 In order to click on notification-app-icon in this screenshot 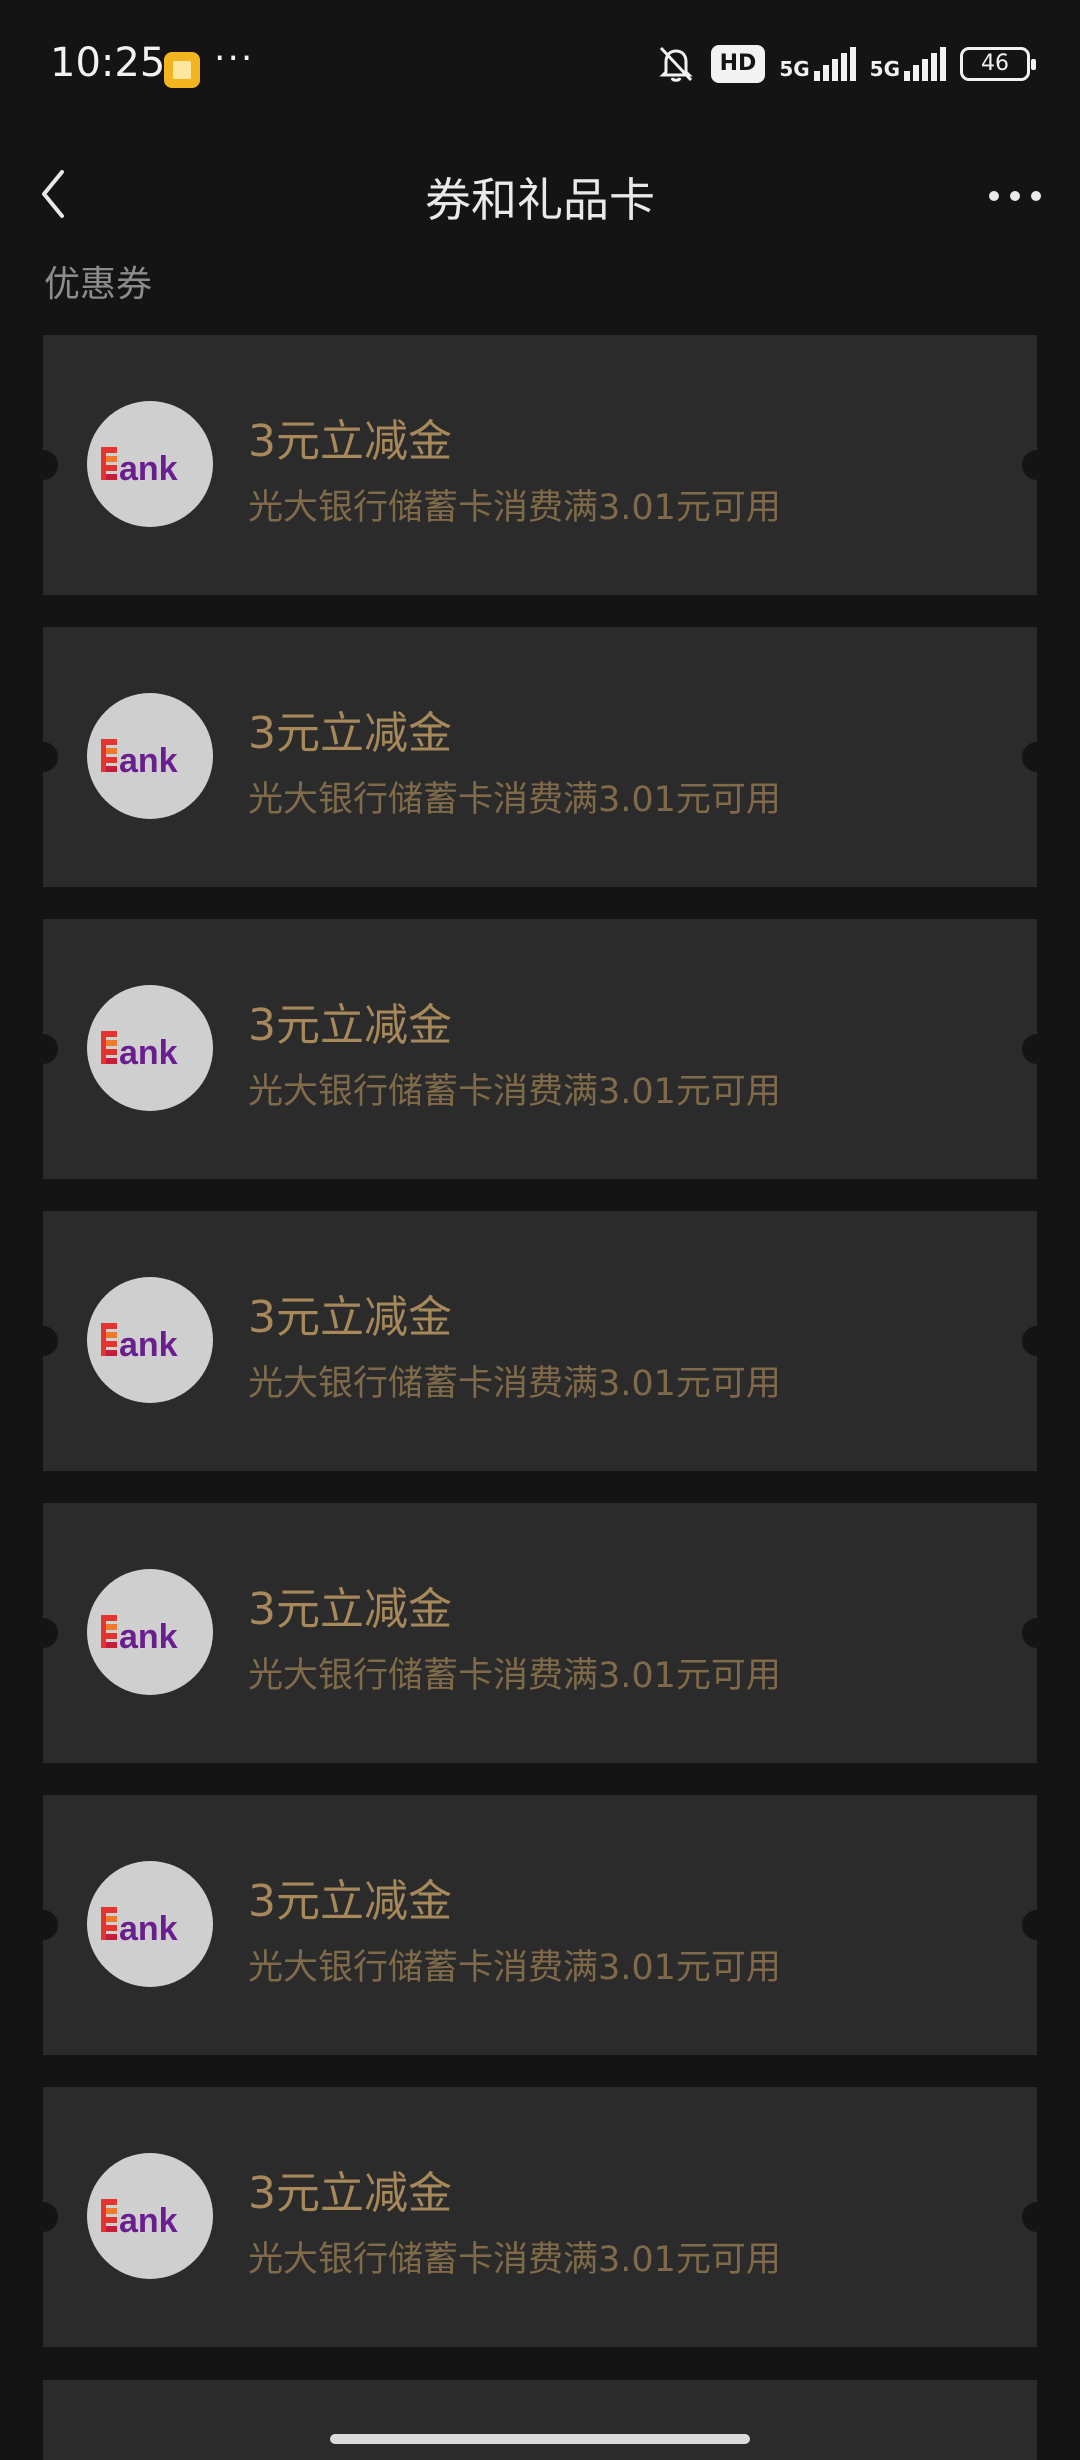, I will do `click(182, 70)`.